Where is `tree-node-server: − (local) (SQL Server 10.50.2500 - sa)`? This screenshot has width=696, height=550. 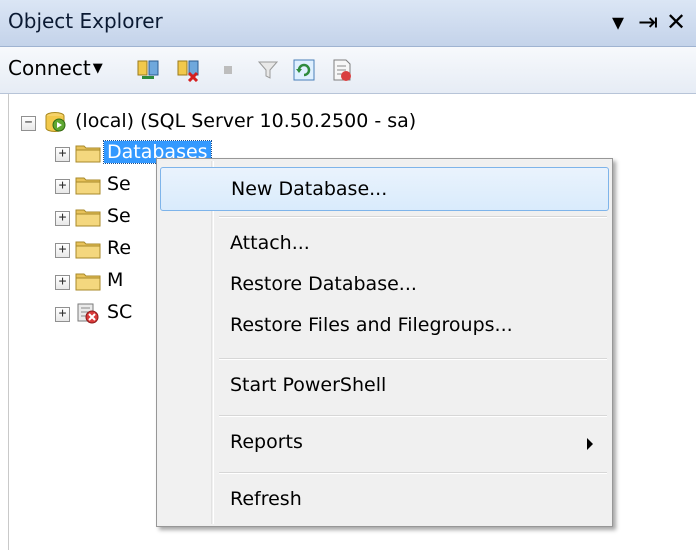 tree-node-server: − (local) (SQL Server 10.50.2500 - sa) is located at coordinates (269, 123).